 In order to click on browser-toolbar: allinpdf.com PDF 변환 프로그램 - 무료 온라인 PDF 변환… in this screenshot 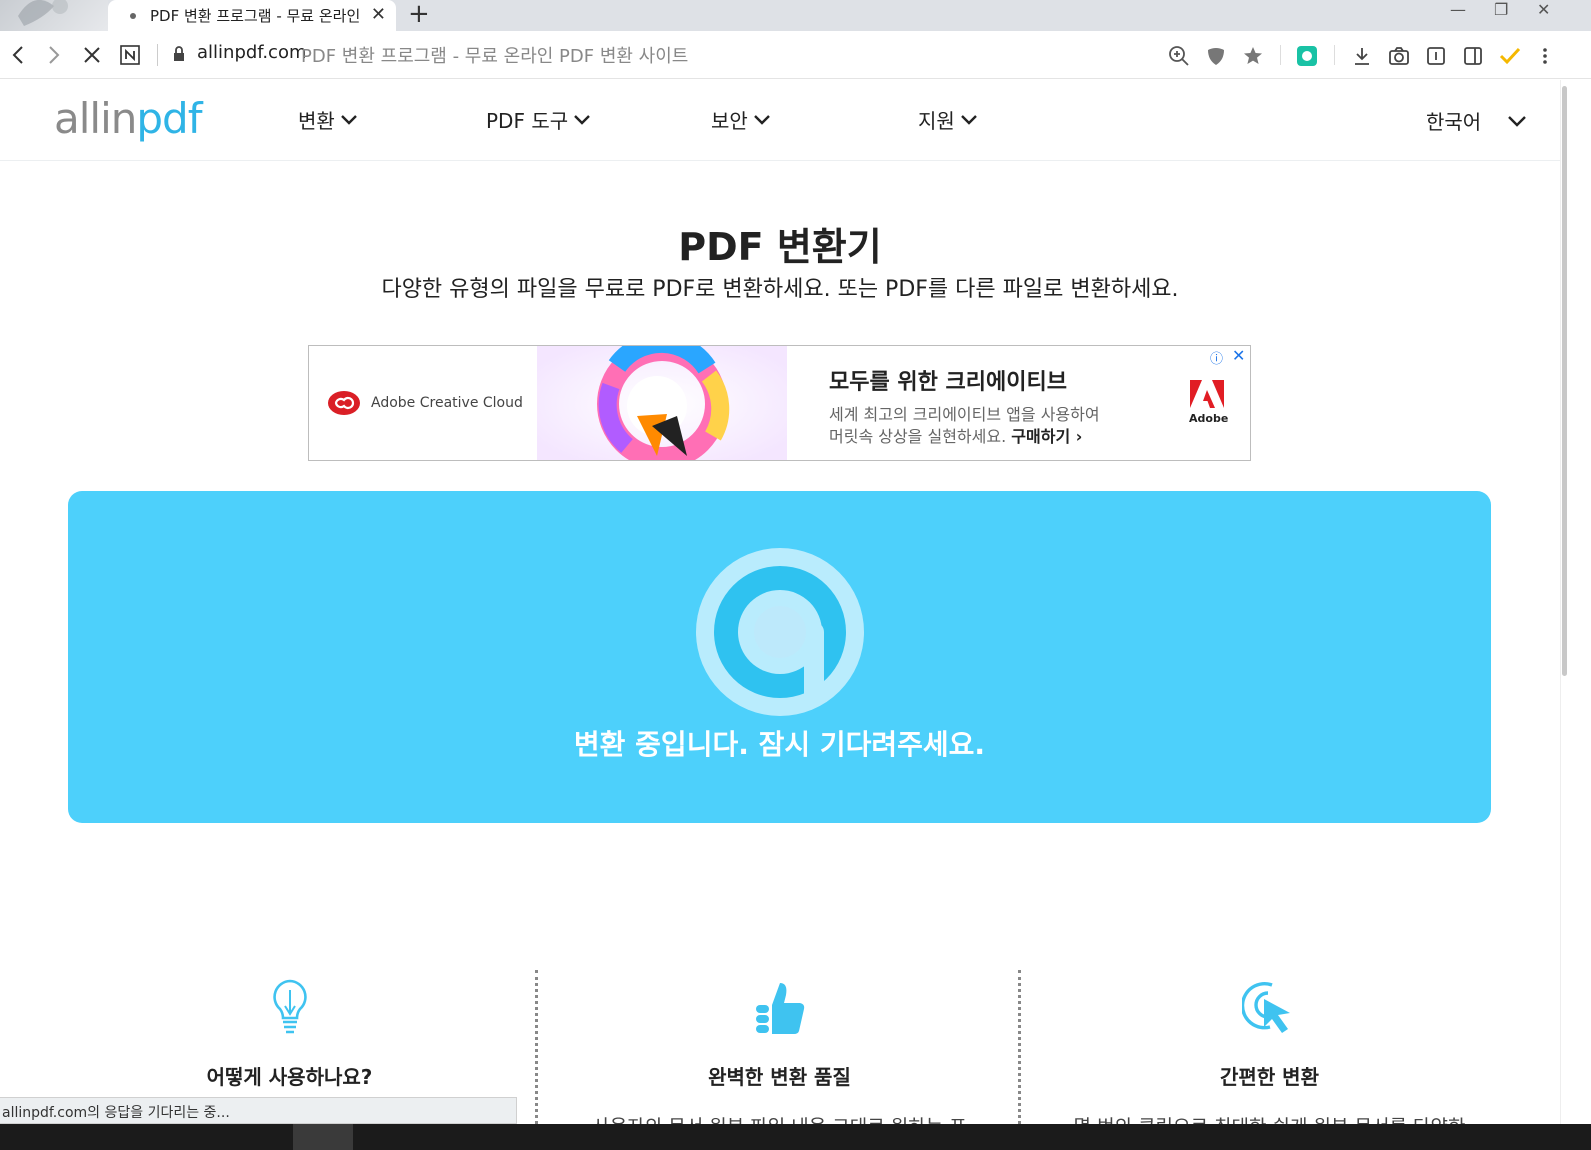, I will do `click(795, 55)`.